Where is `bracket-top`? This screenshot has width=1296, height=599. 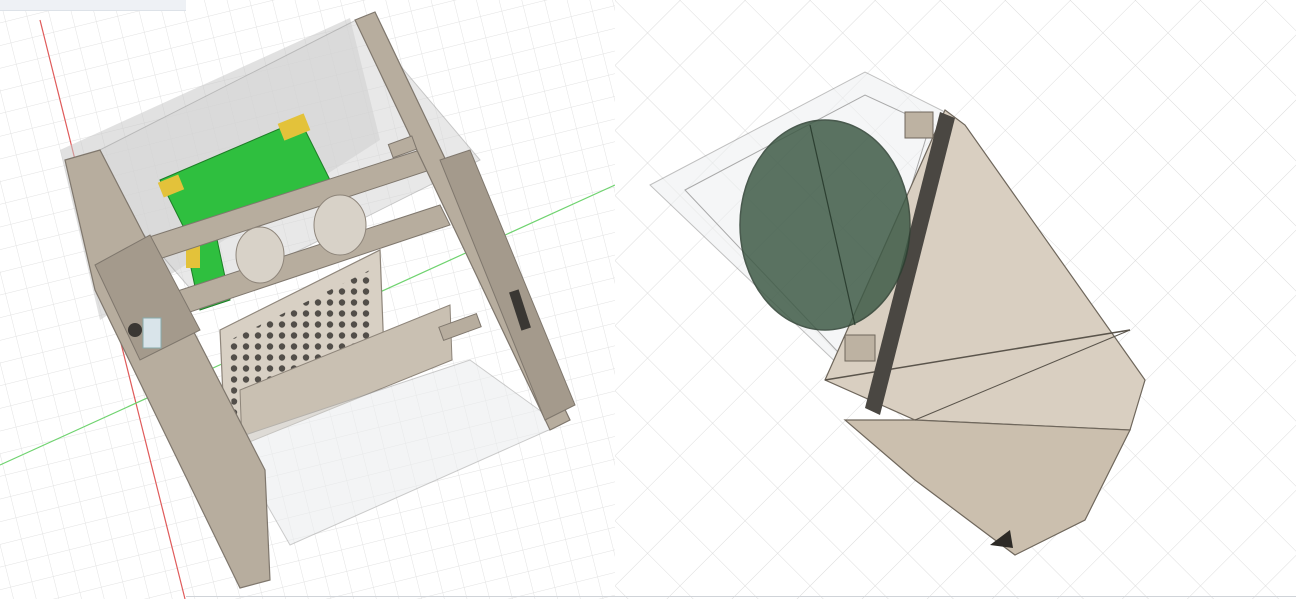 bracket-top is located at coordinates (919, 125).